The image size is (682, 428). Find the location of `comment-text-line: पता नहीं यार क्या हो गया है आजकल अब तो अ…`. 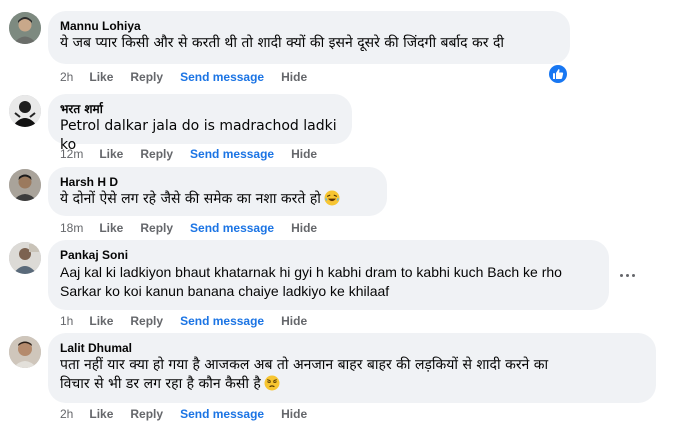

comment-text-line: पता नहीं यार क्या हो गया है आजकल अब तो अ… is located at coordinates (304, 365).